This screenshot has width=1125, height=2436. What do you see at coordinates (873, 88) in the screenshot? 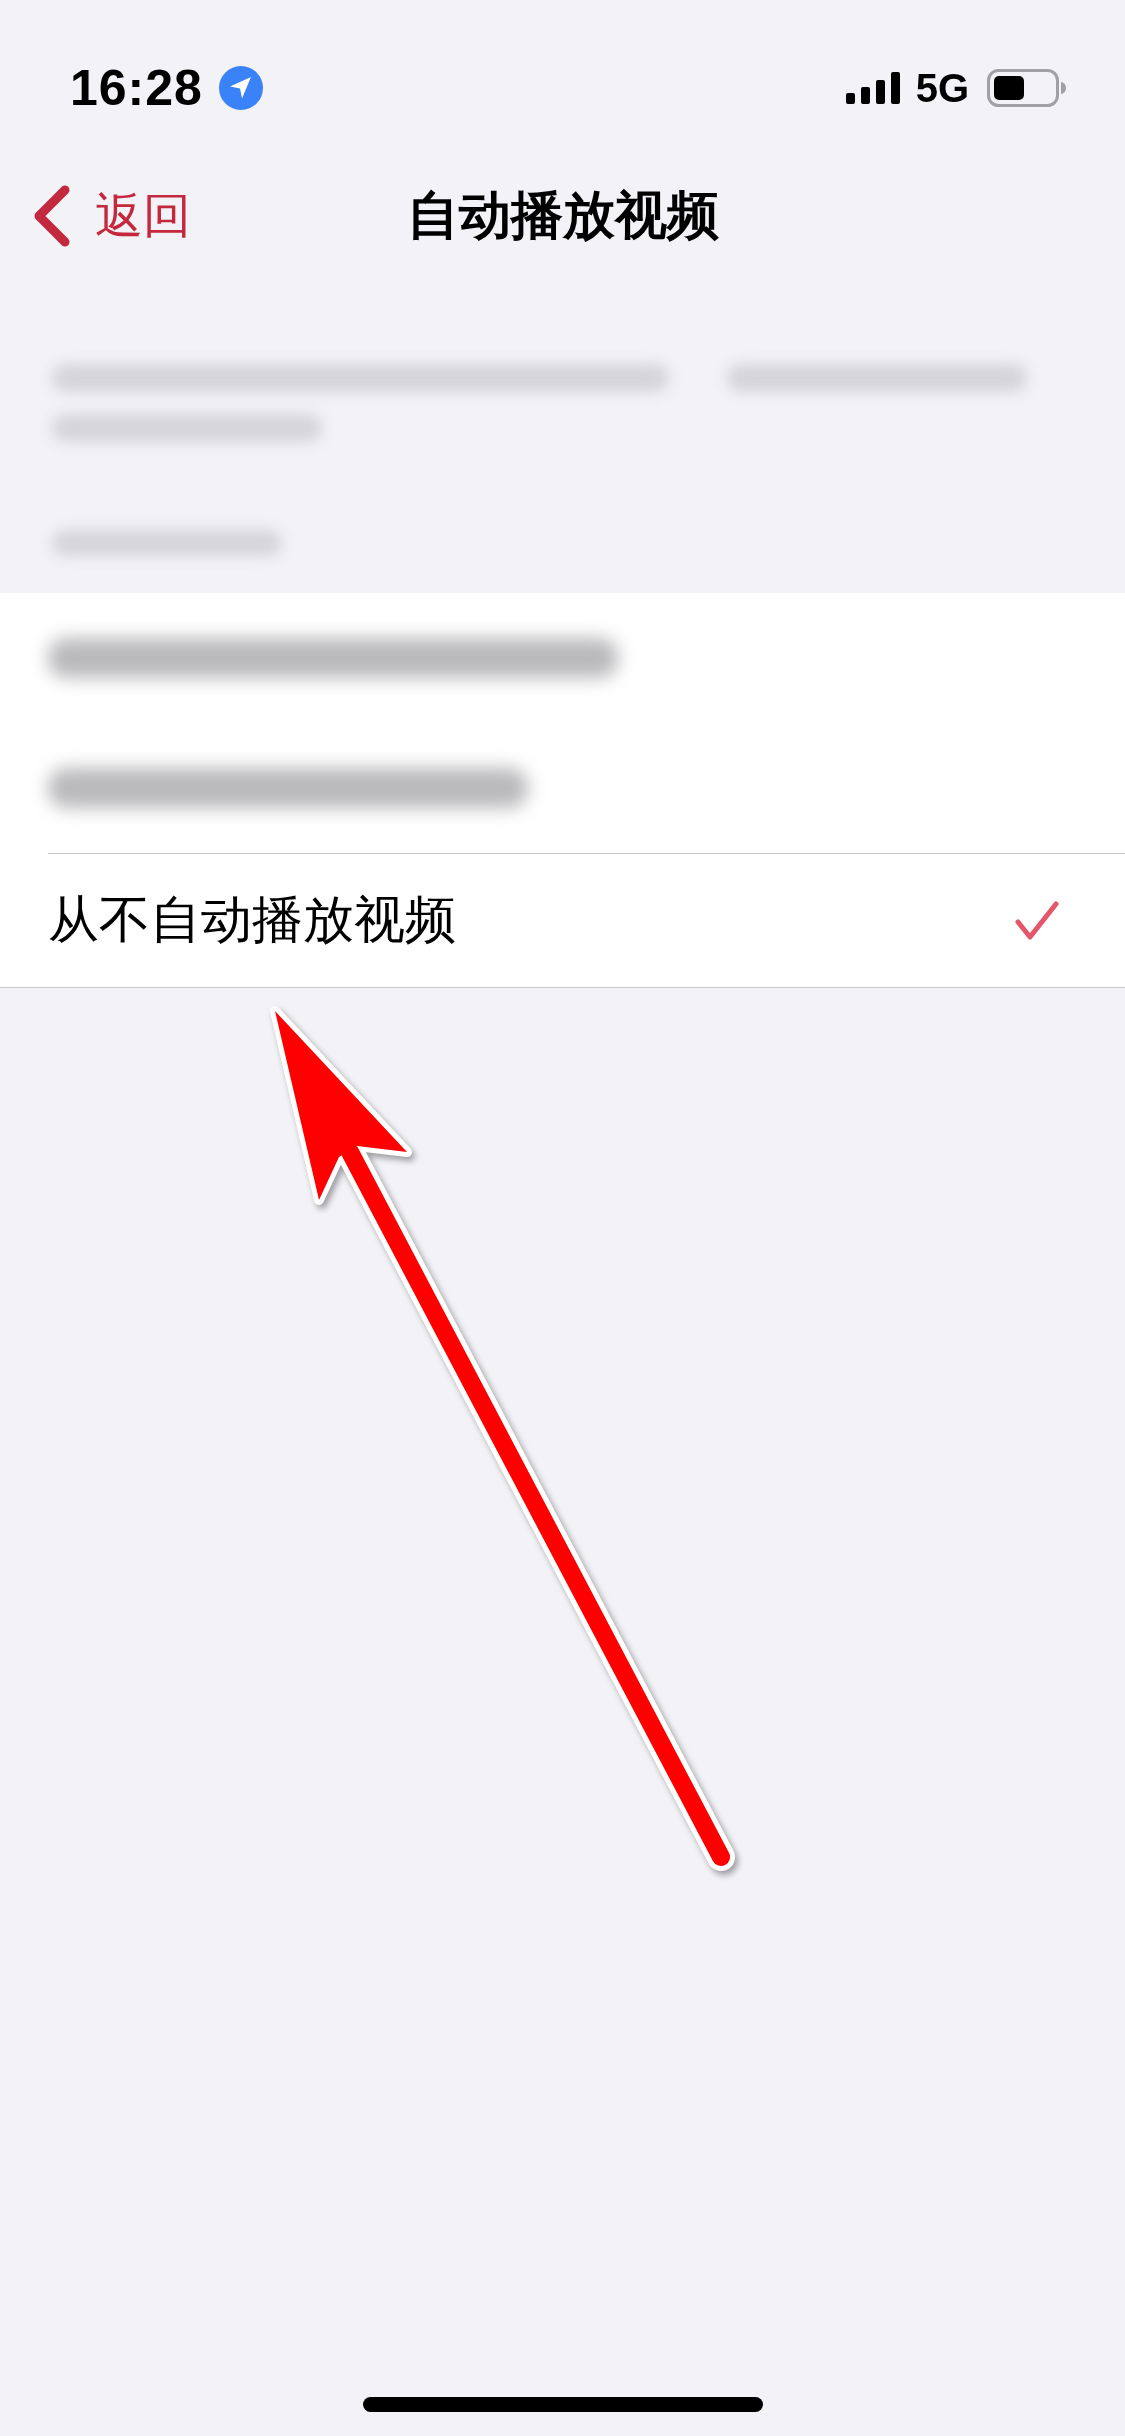
I see `signal-icon` at bounding box center [873, 88].